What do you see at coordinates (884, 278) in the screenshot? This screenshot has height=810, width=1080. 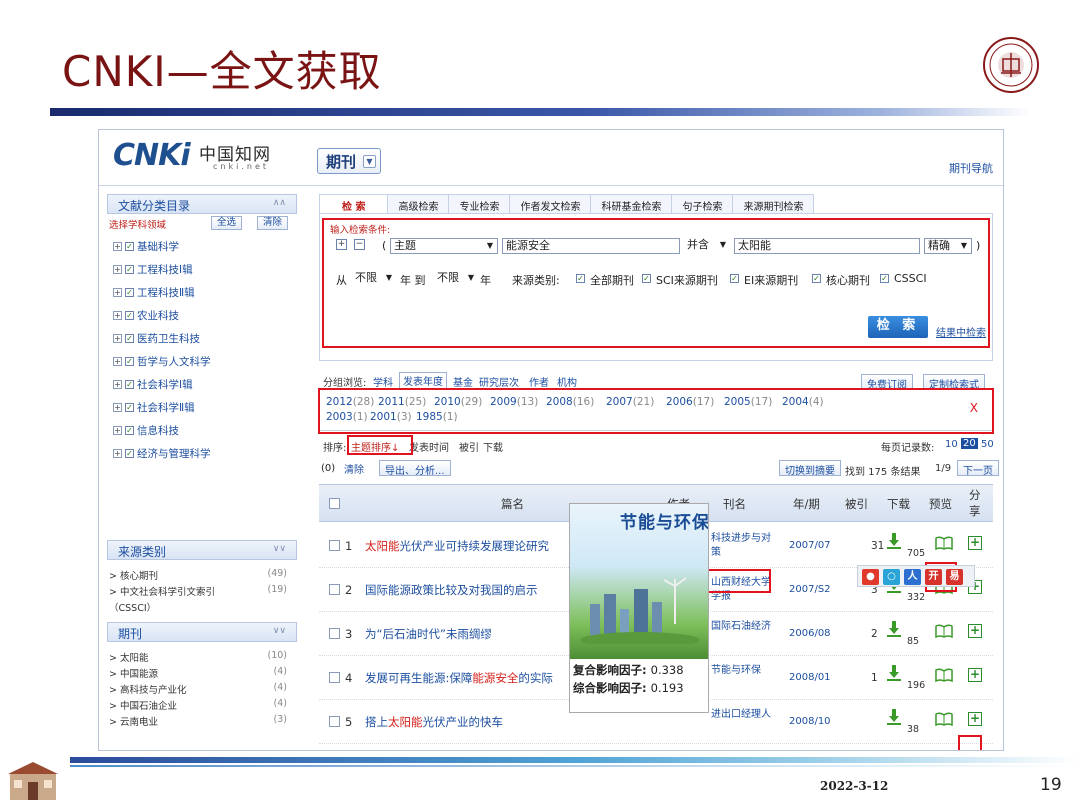 I see `cssci-checkbox: ✓` at bounding box center [884, 278].